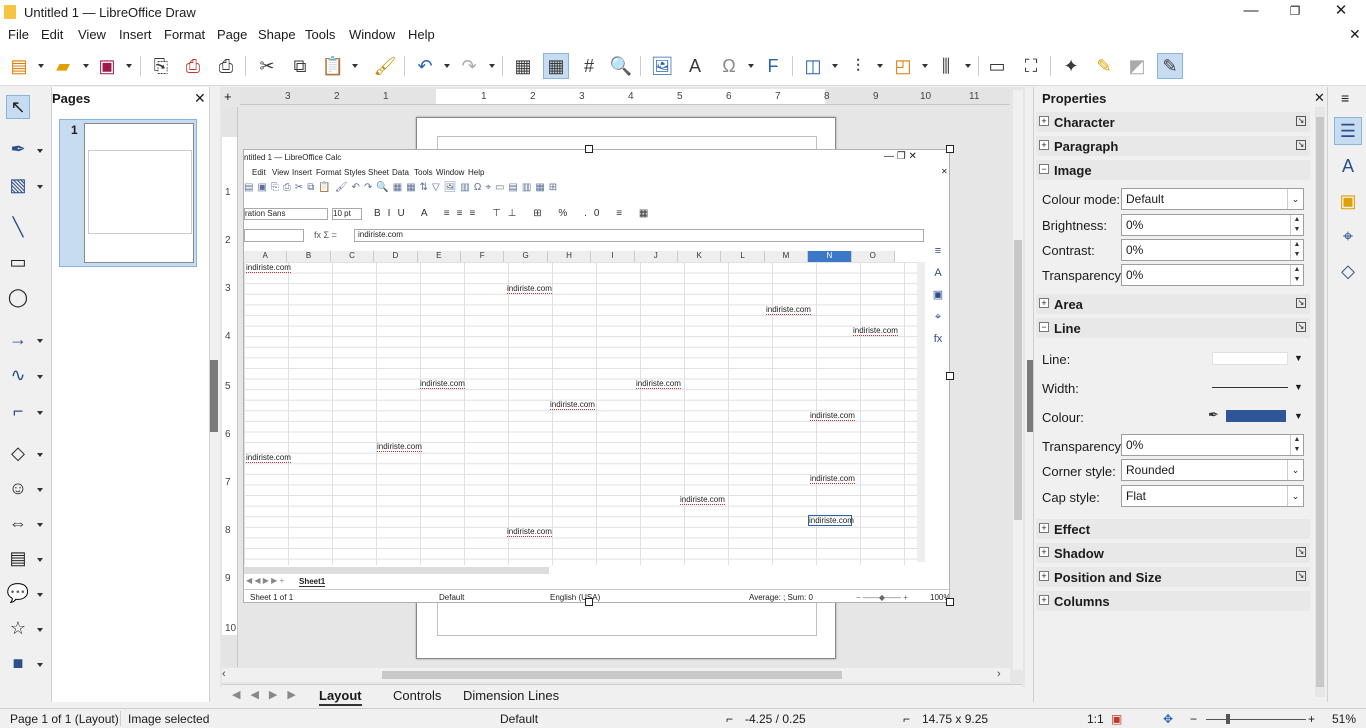 This screenshot has width=1366, height=728. I want to click on 3d-objects-dropdown-icon, so click(40, 665).